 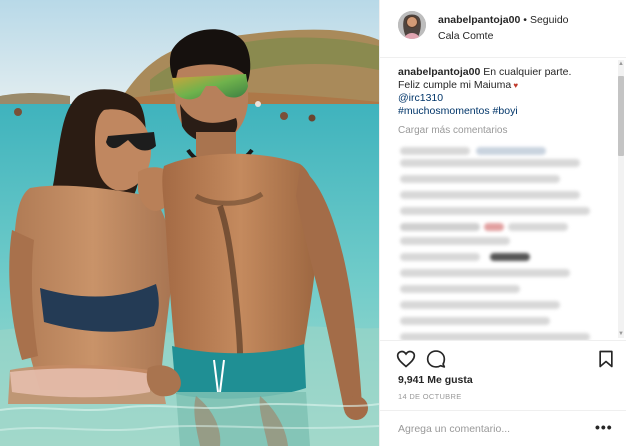 What do you see at coordinates (527, 72) in the screenshot?
I see `caption-line1: En cualquier parte.` at bounding box center [527, 72].